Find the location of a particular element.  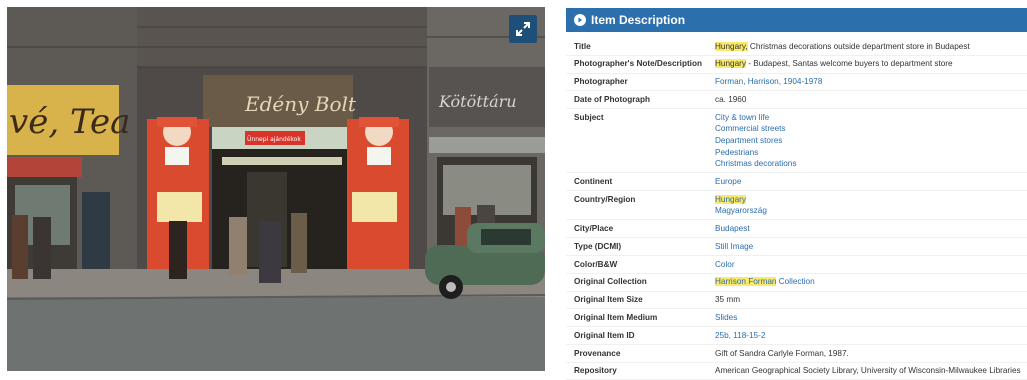

field-continent: Continent Europe is located at coordinates (796, 182).